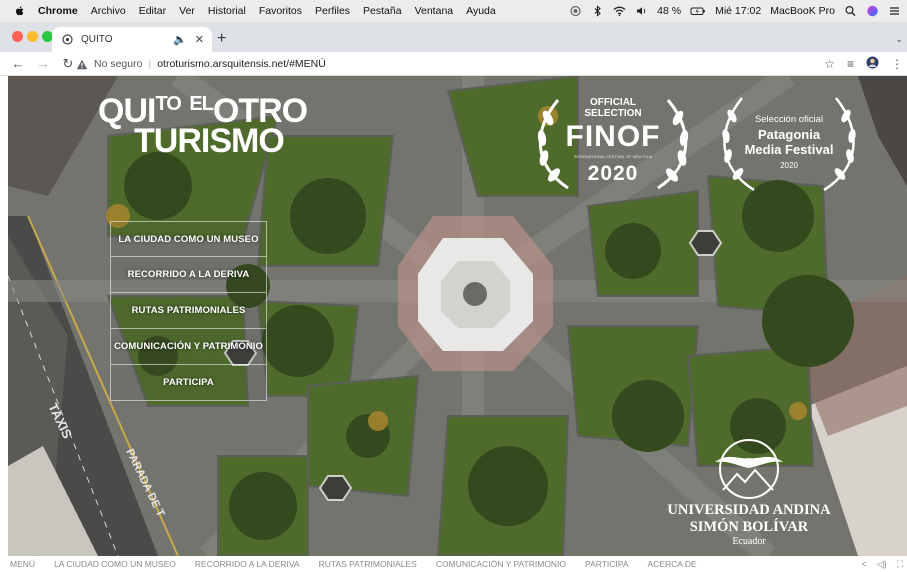  What do you see at coordinates (829, 64) in the screenshot?
I see `bookmark-star-icon: ☆` at bounding box center [829, 64].